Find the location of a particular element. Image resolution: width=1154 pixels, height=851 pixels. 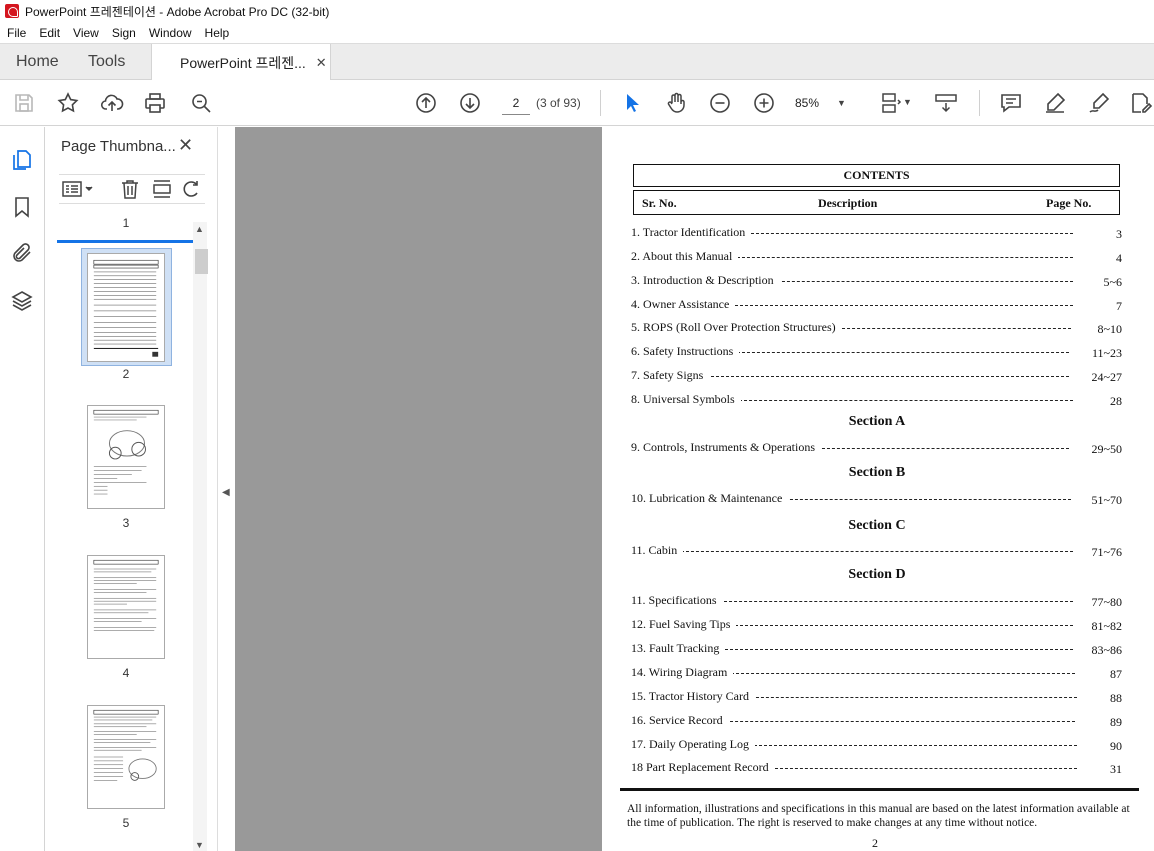

acrobat-app-icon is located at coordinates (12, 11).